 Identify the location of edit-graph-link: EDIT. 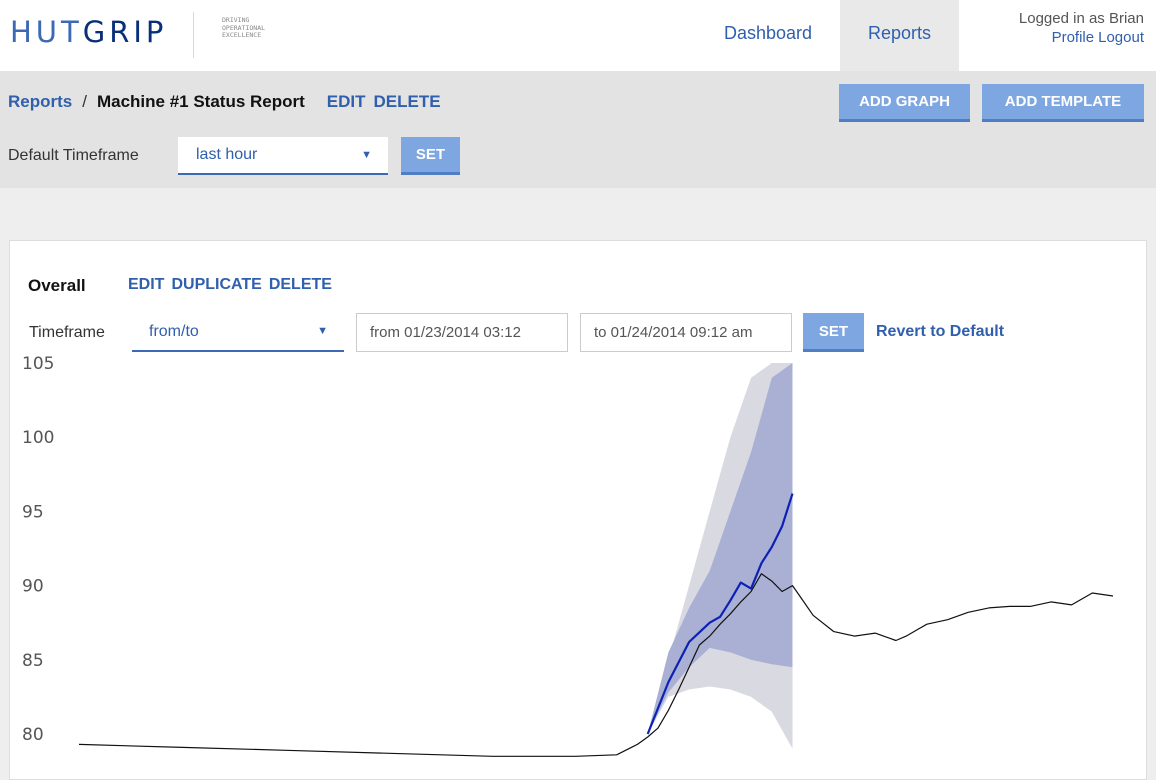
(146, 284).